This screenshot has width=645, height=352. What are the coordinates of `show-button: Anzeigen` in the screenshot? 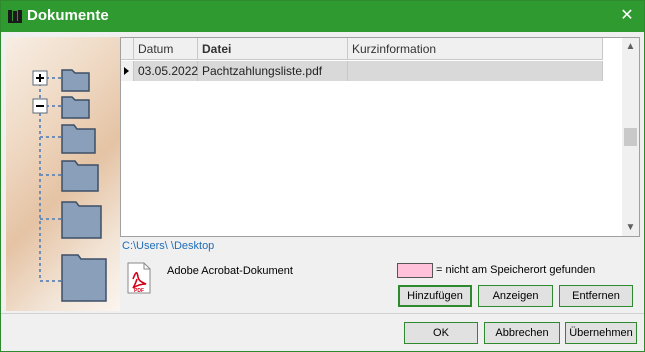 It's located at (515, 296).